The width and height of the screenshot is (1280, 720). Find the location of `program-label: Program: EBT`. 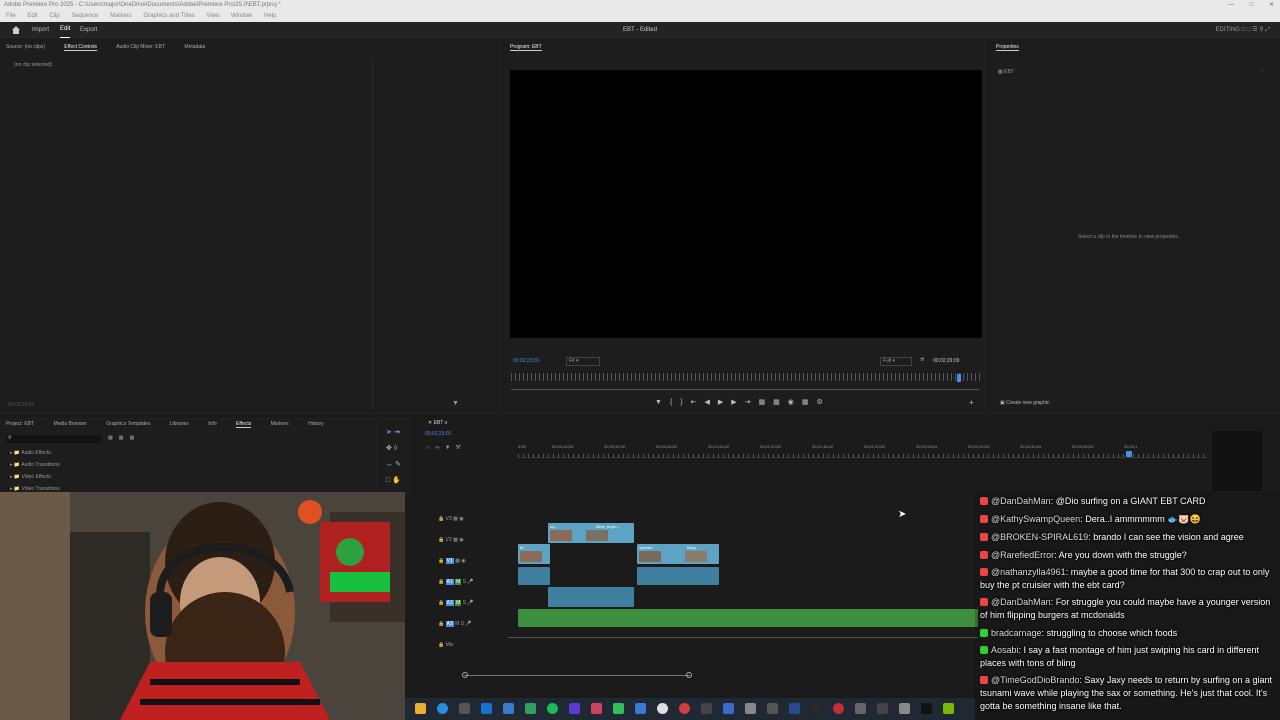

program-label: Program: EBT is located at coordinates (526, 47).